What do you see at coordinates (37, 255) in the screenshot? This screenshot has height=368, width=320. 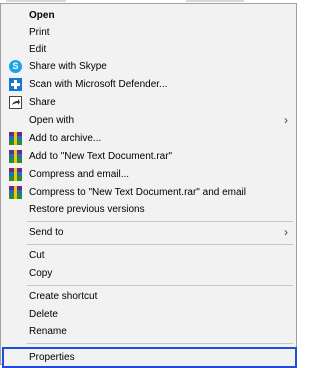 I see `menu-item-label: Cut` at bounding box center [37, 255].